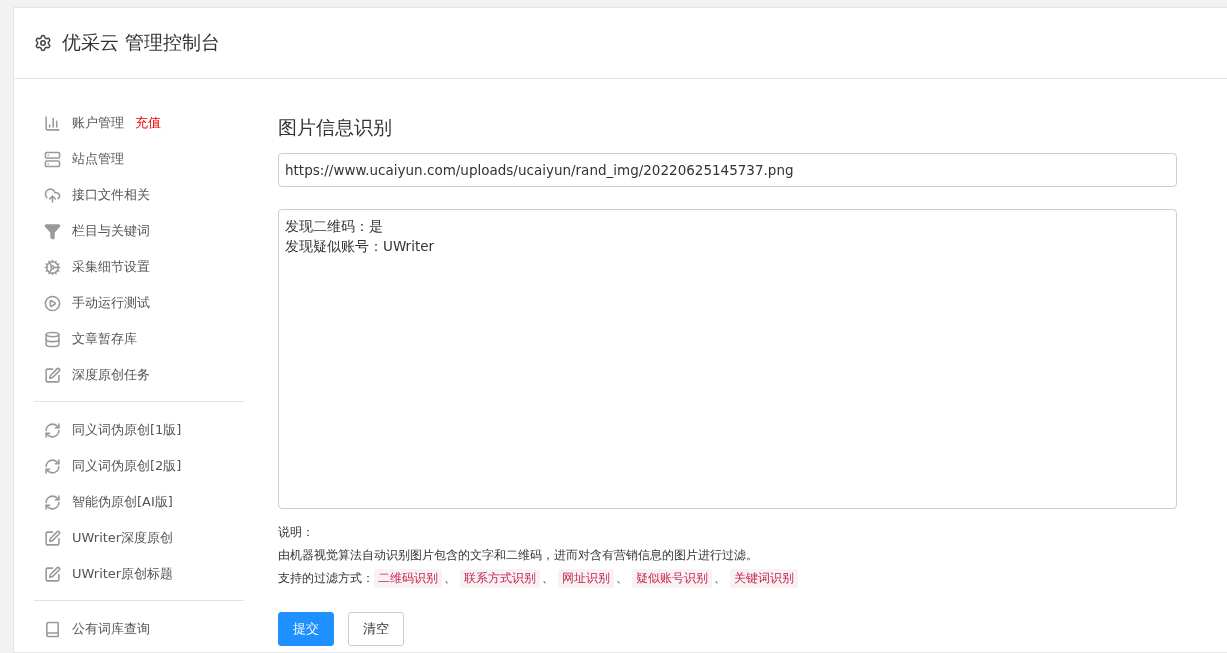 The width and height of the screenshot is (1227, 653). What do you see at coordinates (764, 578) in the screenshot?
I see `filter-method-tag: 关键词识别` at bounding box center [764, 578].